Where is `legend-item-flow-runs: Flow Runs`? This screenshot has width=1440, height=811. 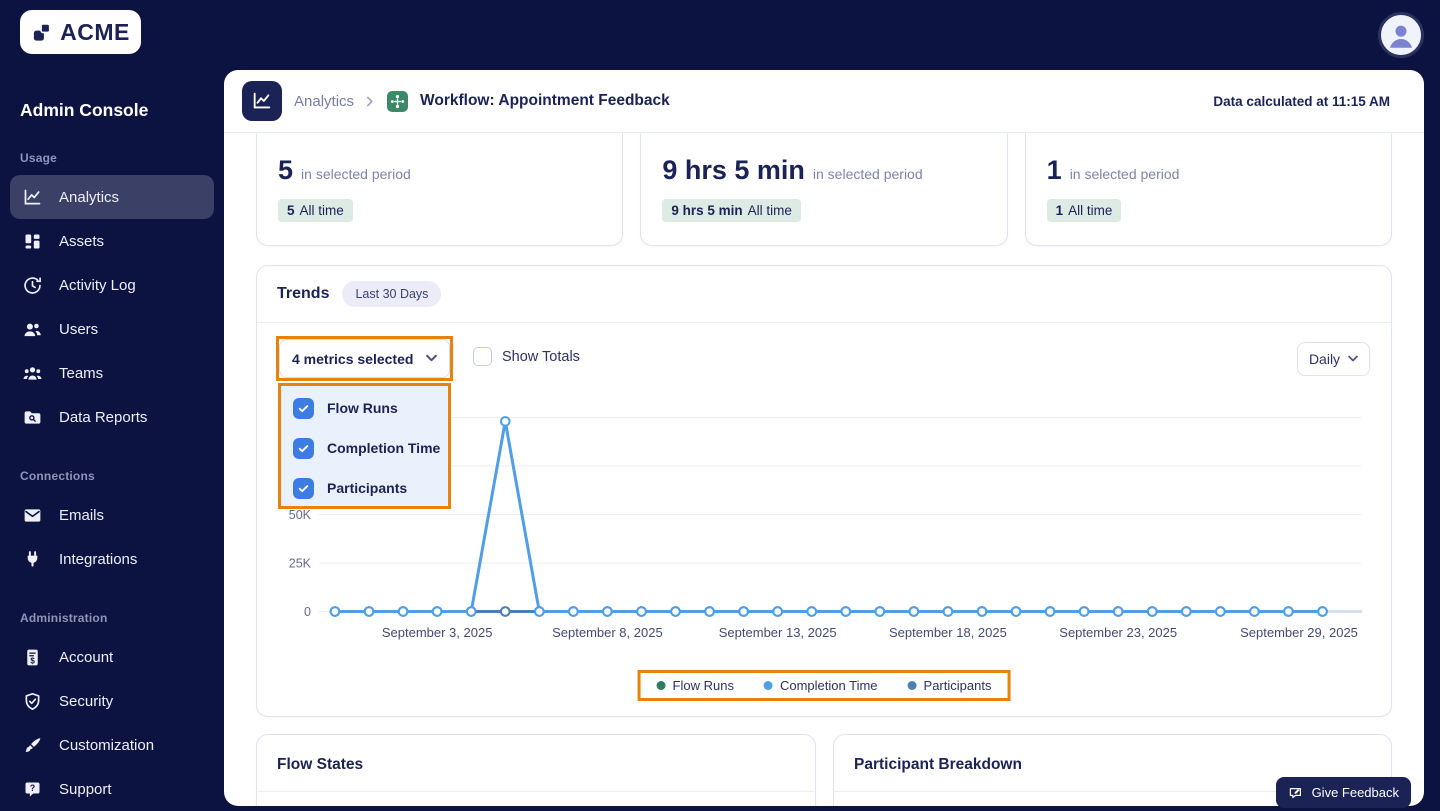 legend-item-flow-runs: Flow Runs is located at coordinates (695, 685).